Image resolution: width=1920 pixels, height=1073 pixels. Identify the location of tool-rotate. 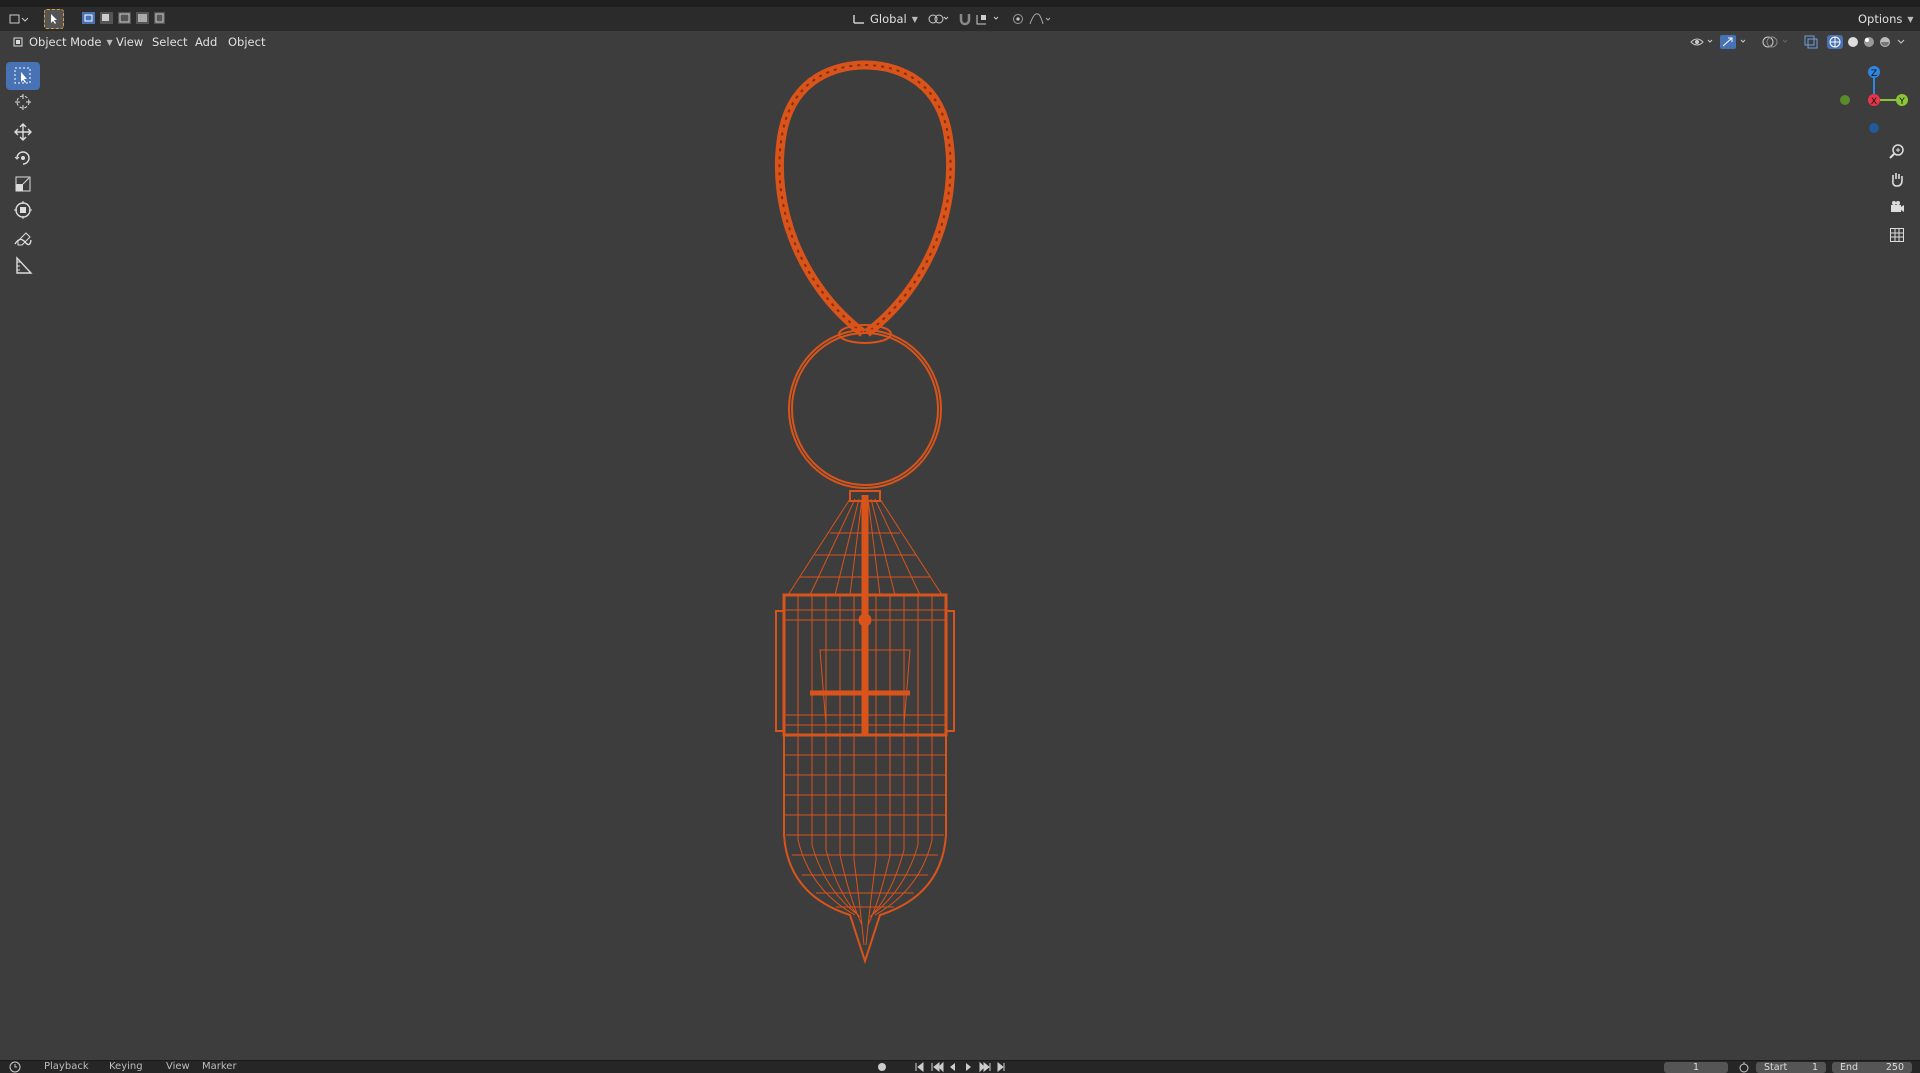
(23, 158).